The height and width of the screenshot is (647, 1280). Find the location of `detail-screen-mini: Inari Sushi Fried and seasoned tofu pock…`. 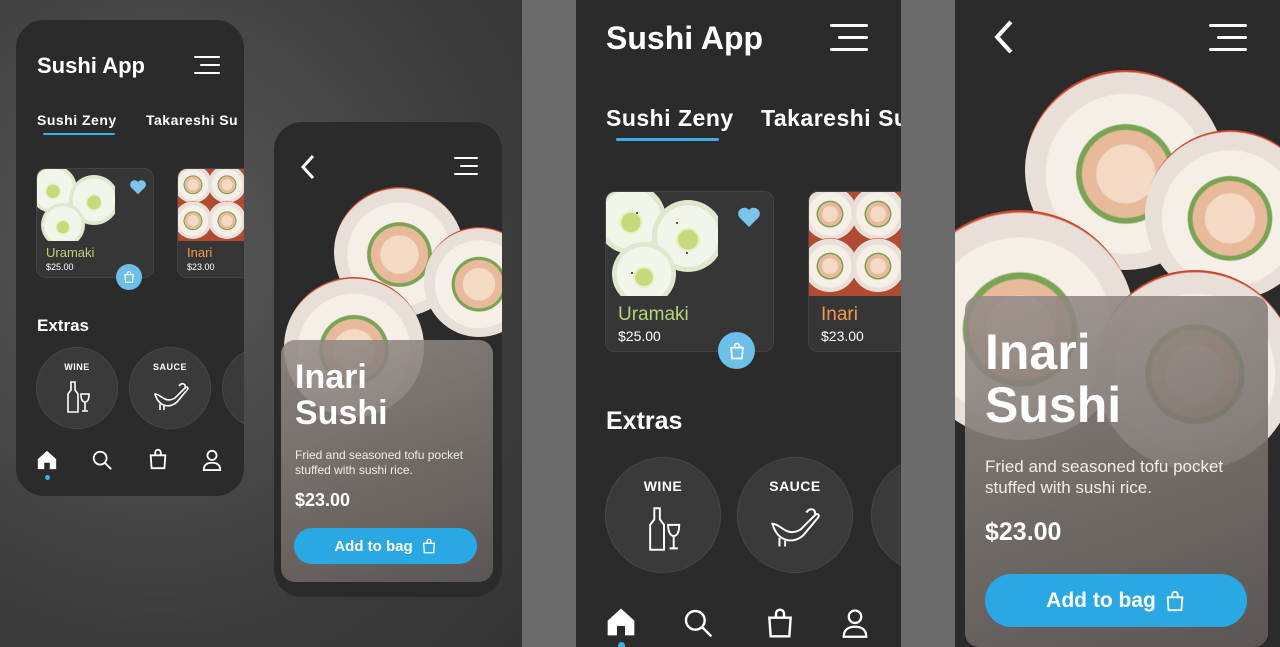

detail-screen-mini: Inari Sushi Fried and seasoned tofu pock… is located at coordinates (388, 359).